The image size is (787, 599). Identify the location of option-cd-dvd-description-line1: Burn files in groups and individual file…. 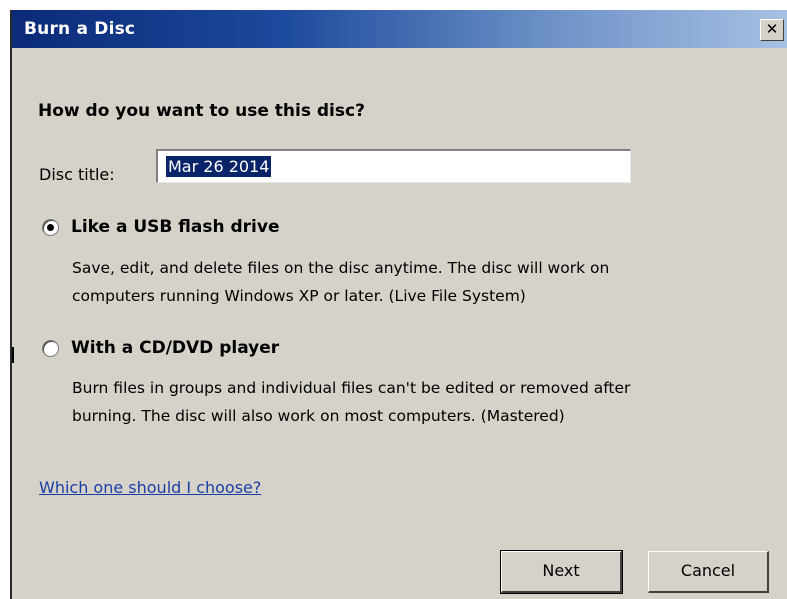
(351, 388).